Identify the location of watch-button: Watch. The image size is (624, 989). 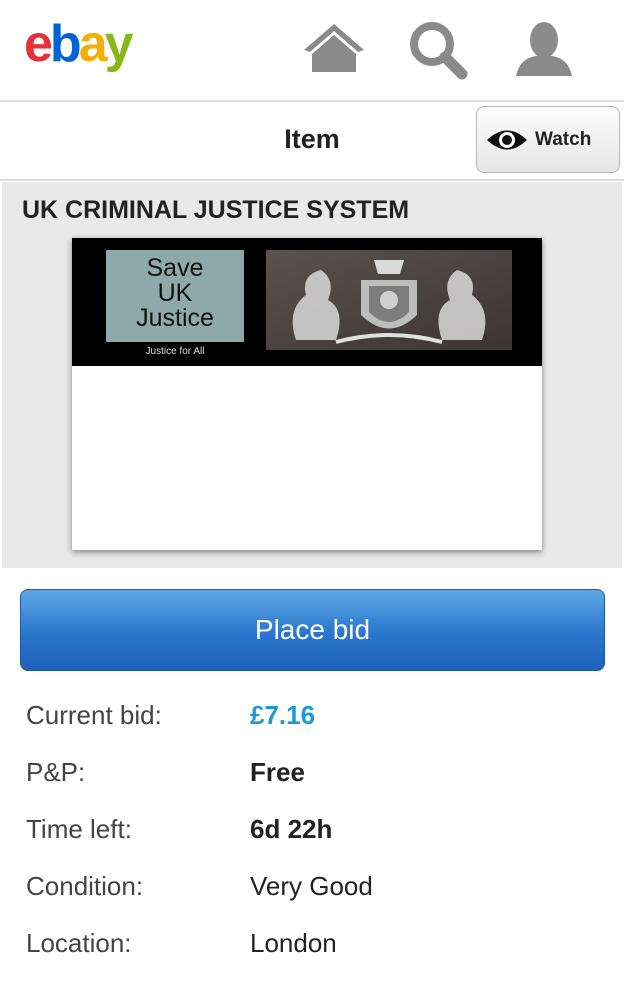
(548, 139).